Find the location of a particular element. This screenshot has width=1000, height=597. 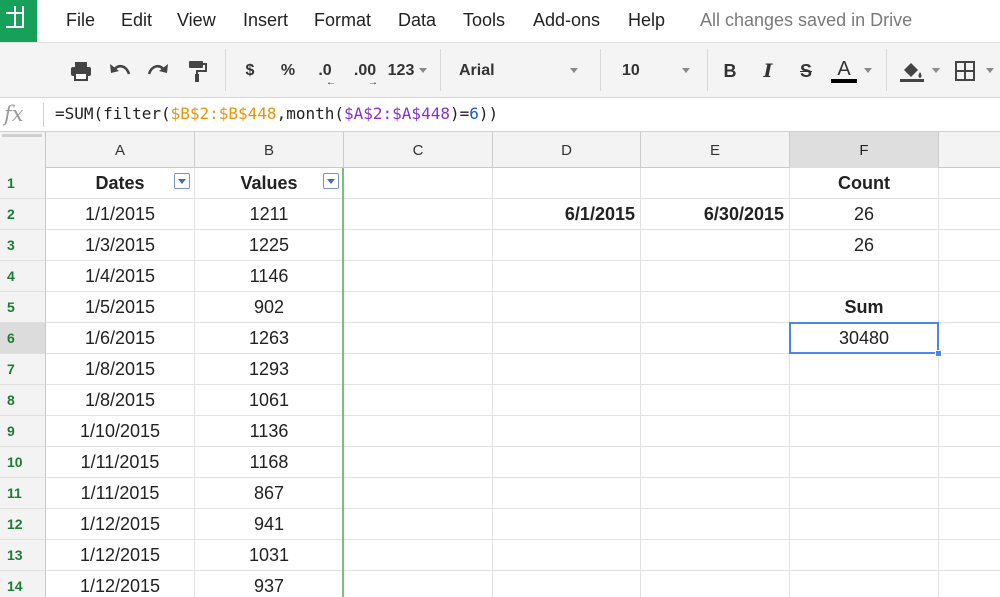

font-size-select: 10 is located at coordinates (647, 71).